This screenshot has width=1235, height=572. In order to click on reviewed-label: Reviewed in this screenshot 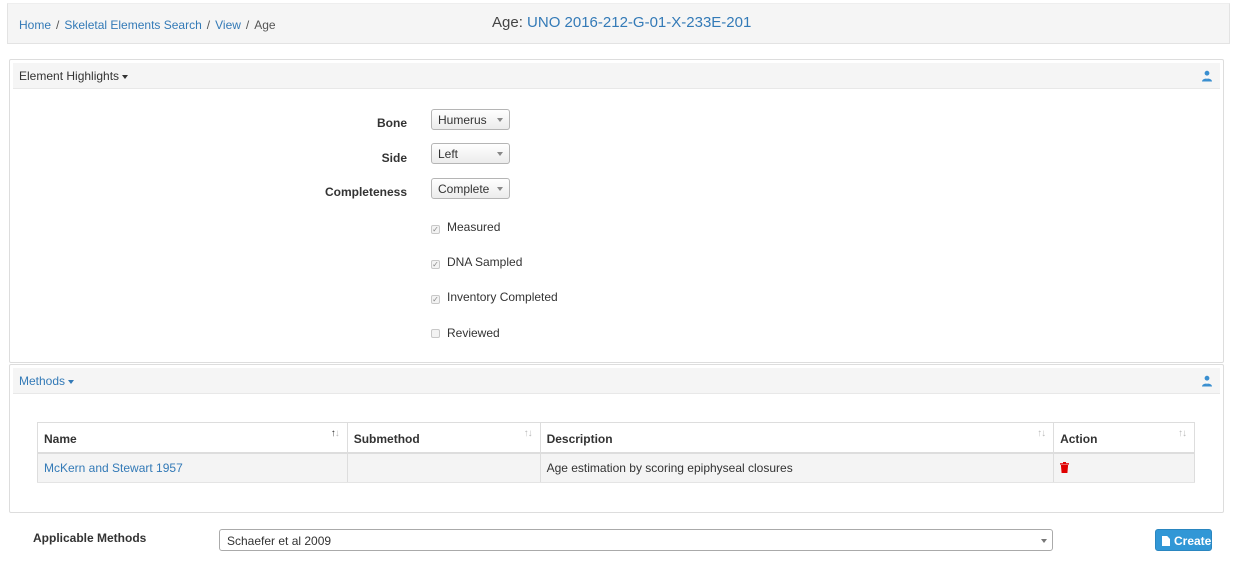, I will do `click(473, 333)`.